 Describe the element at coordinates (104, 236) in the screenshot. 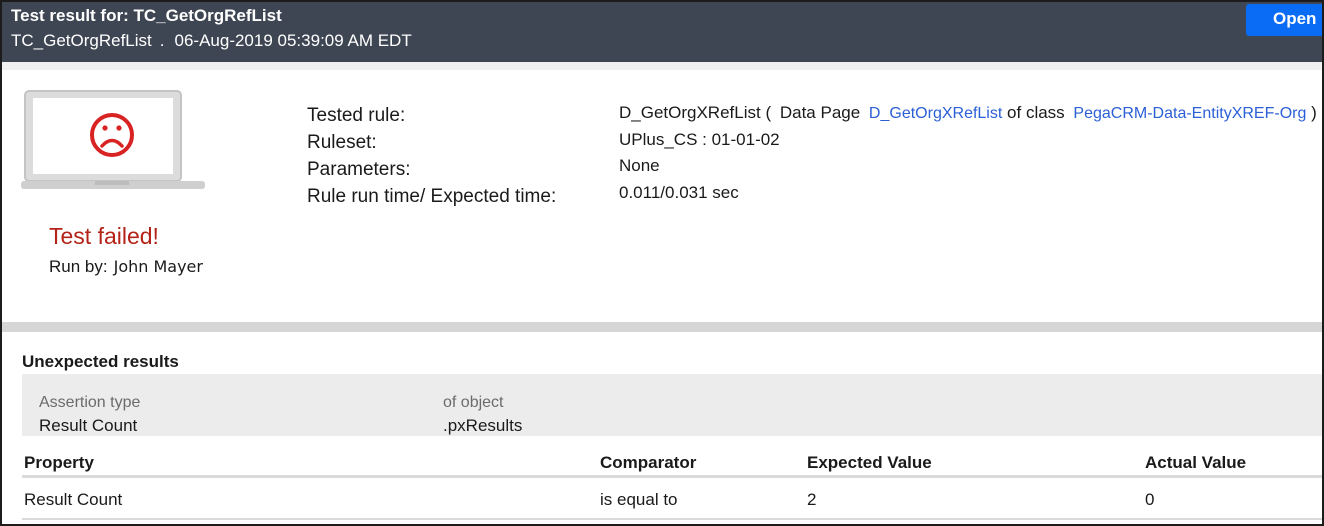

I see `test-status: Test failed!` at that location.